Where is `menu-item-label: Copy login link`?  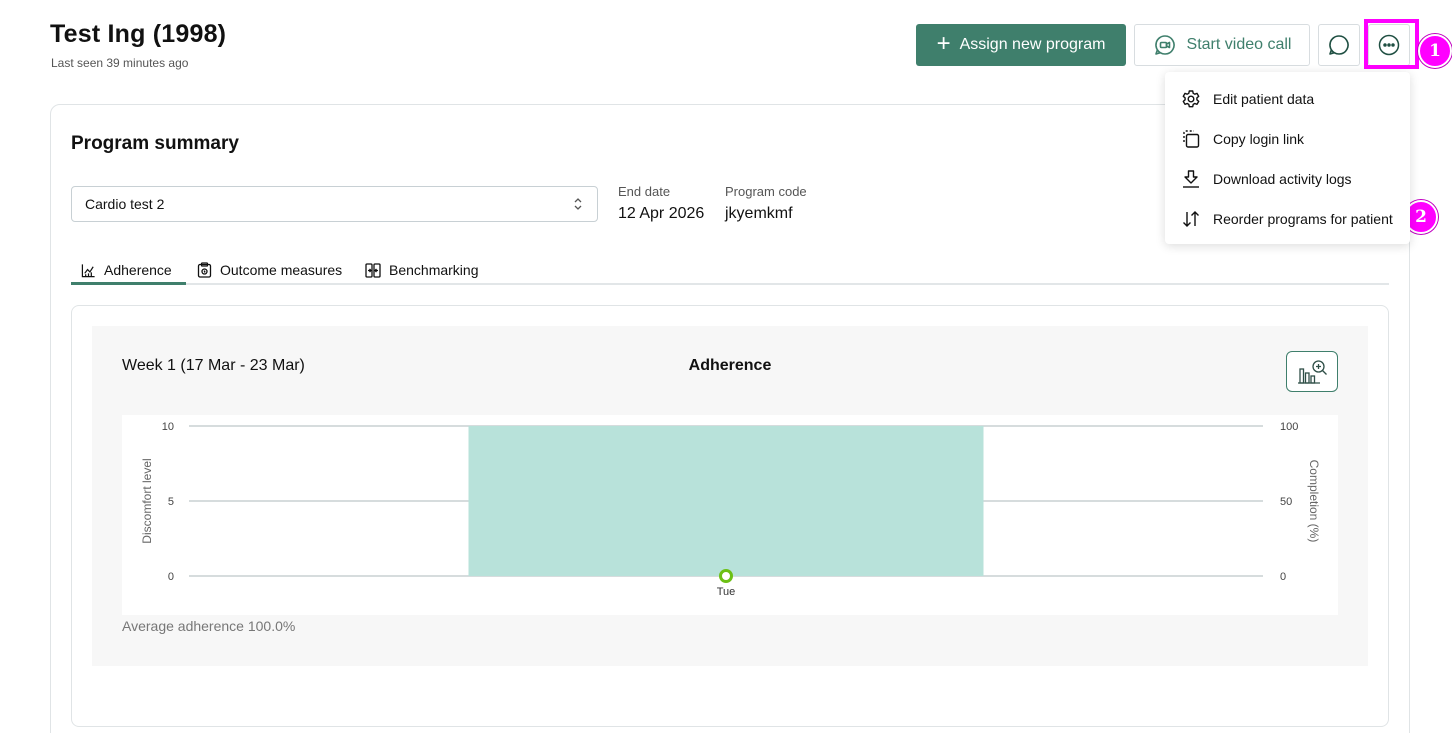 menu-item-label: Copy login link is located at coordinates (1259, 139).